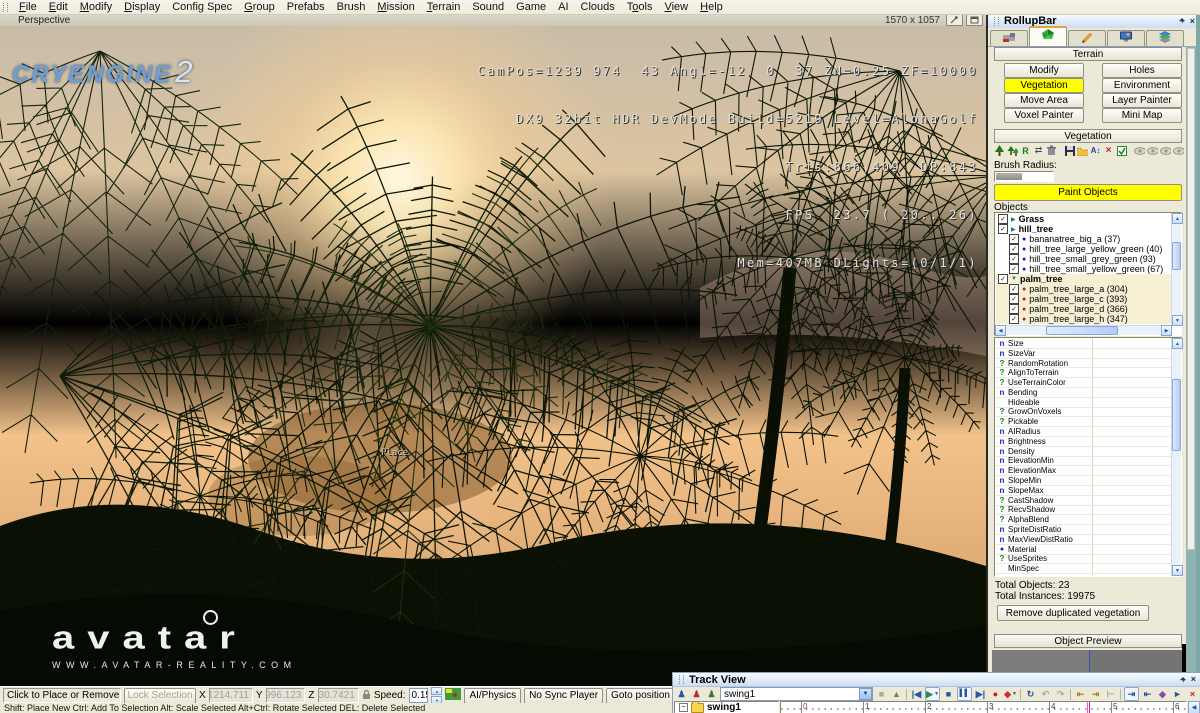 Image resolution: width=1200 pixels, height=713 pixels. What do you see at coordinates (285, 695) in the screenshot?
I see `y-coordinate-field: 996.123` at bounding box center [285, 695].